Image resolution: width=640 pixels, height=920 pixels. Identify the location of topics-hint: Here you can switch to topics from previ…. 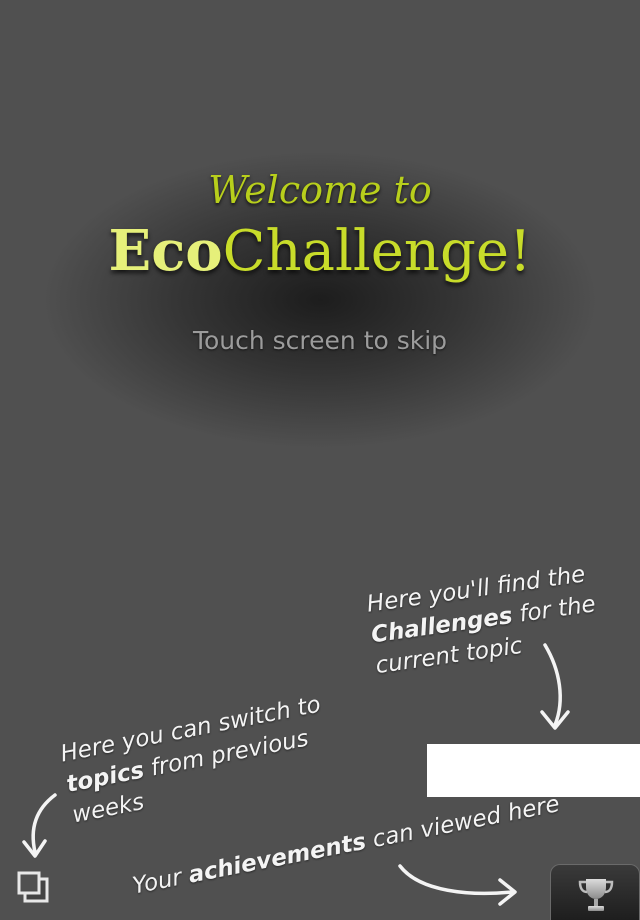
(196, 761).